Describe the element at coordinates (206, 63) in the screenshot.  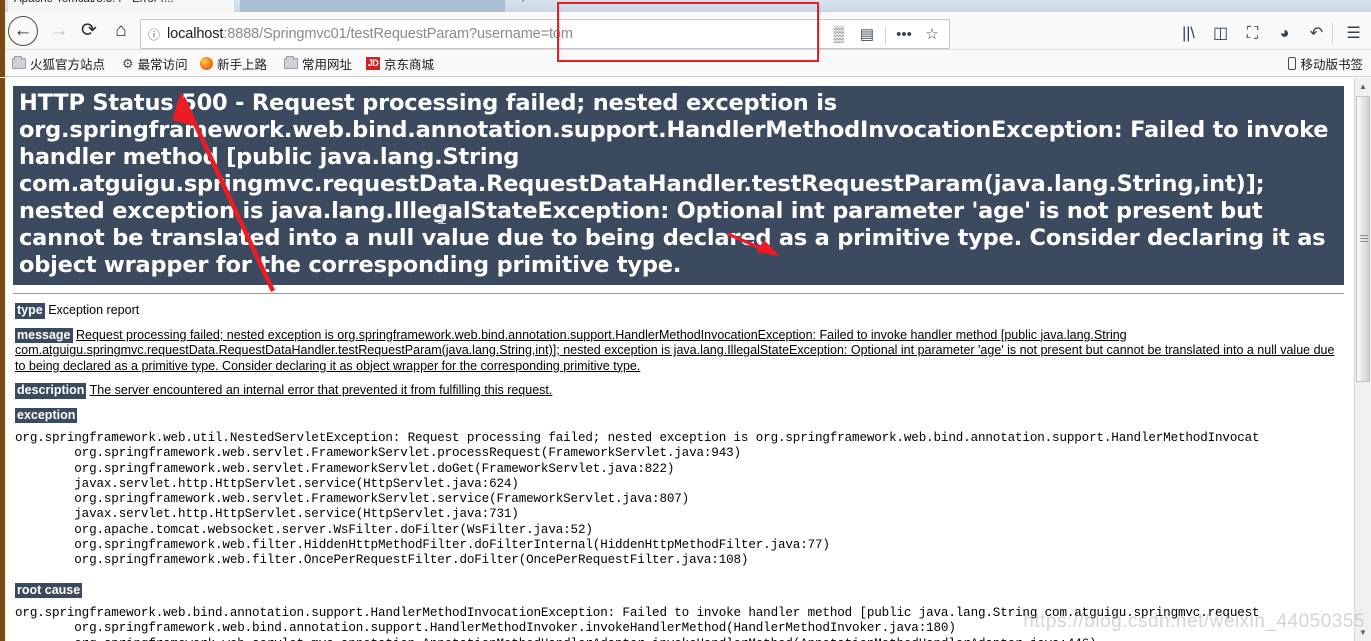
I see `firefox-icon` at that location.